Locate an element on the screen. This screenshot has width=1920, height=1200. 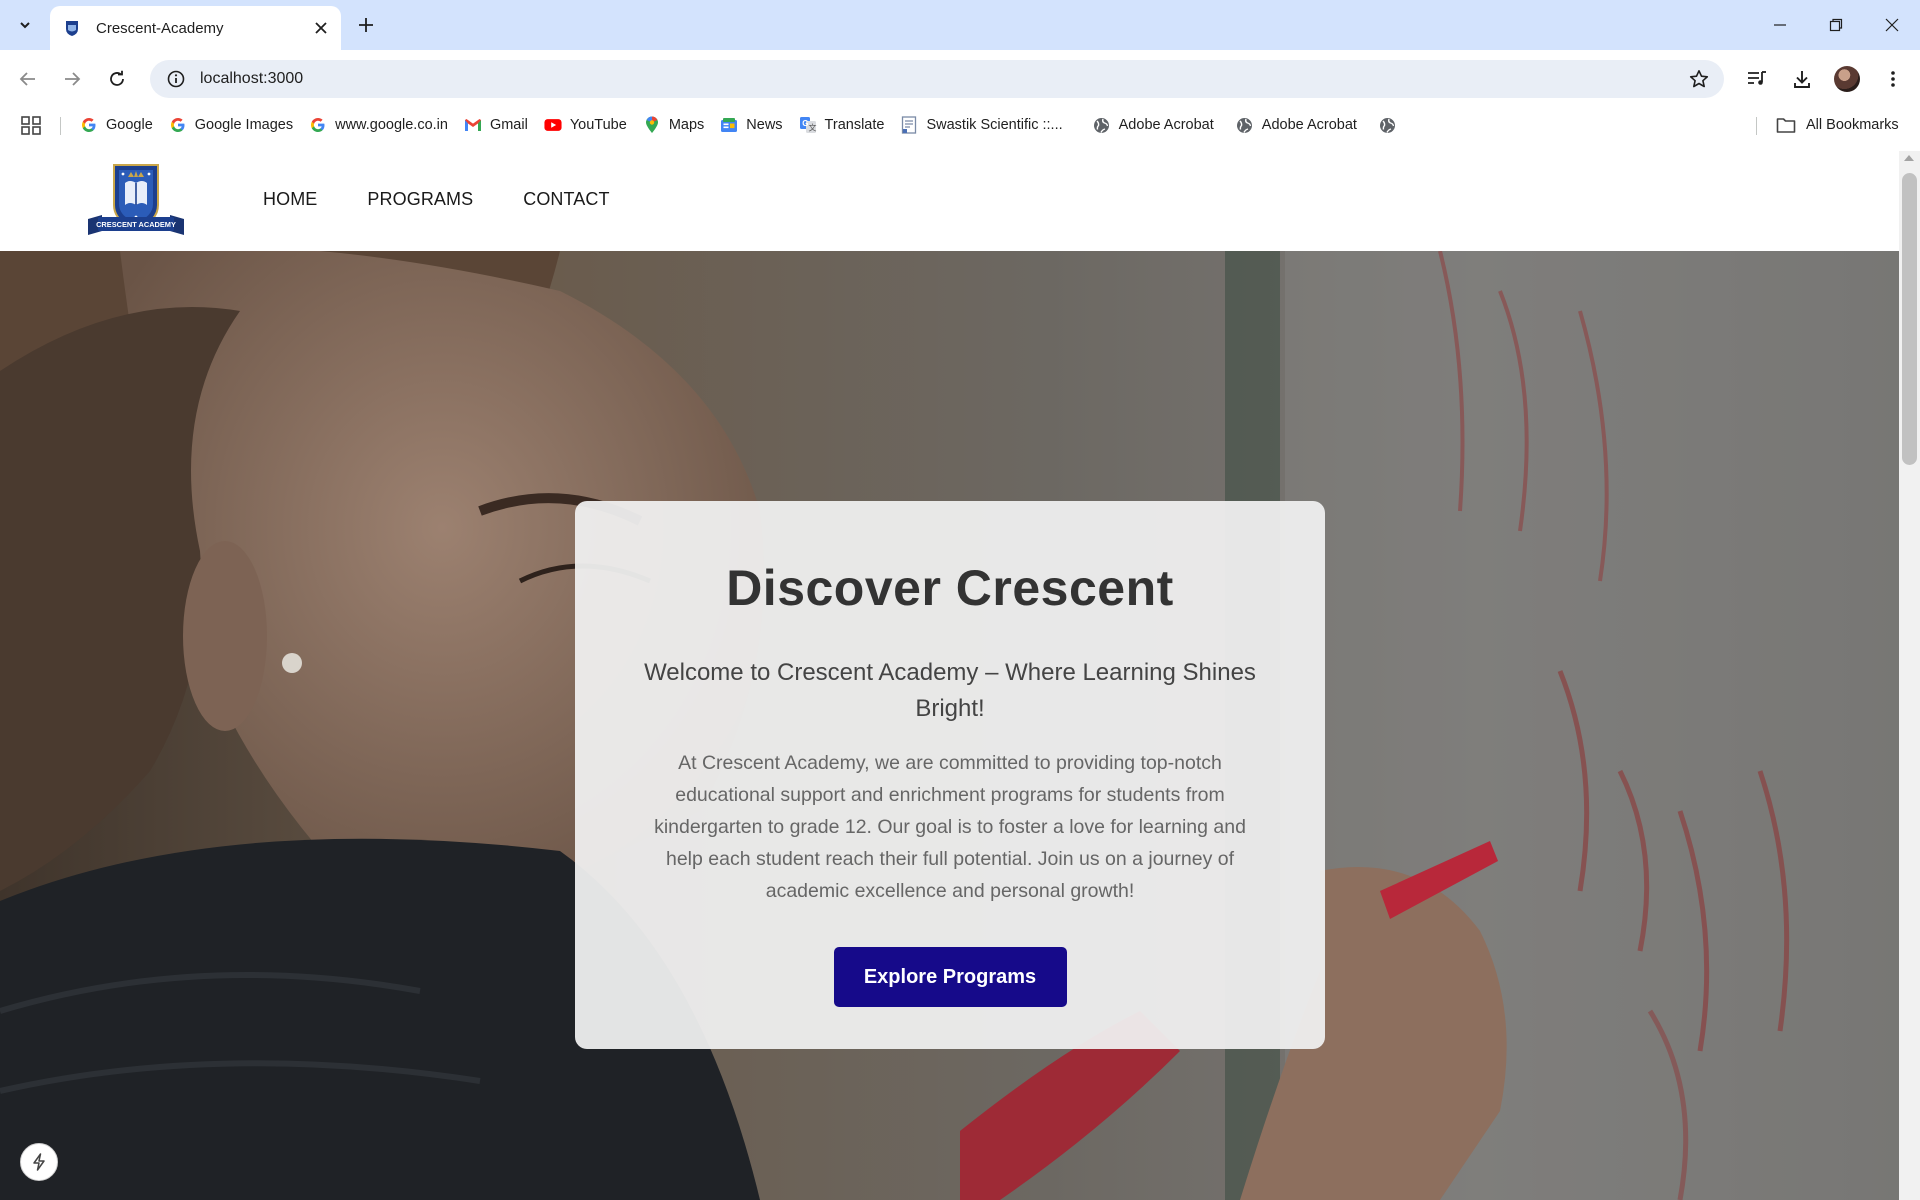
svg-text: 文 is located at coordinates (812, 128).